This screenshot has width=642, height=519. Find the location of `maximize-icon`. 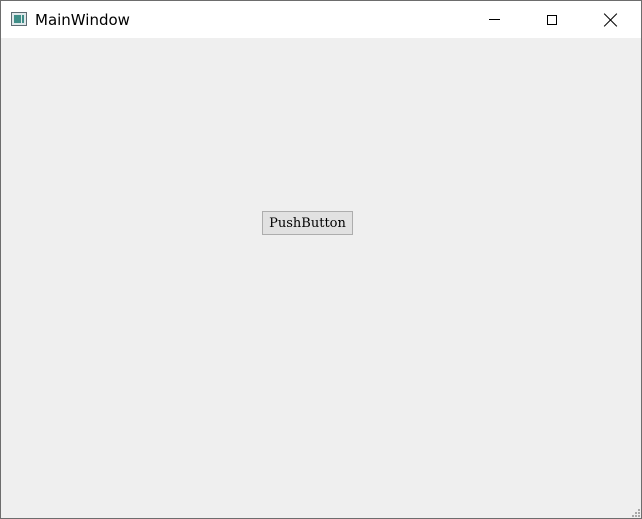

maximize-icon is located at coordinates (552, 19).